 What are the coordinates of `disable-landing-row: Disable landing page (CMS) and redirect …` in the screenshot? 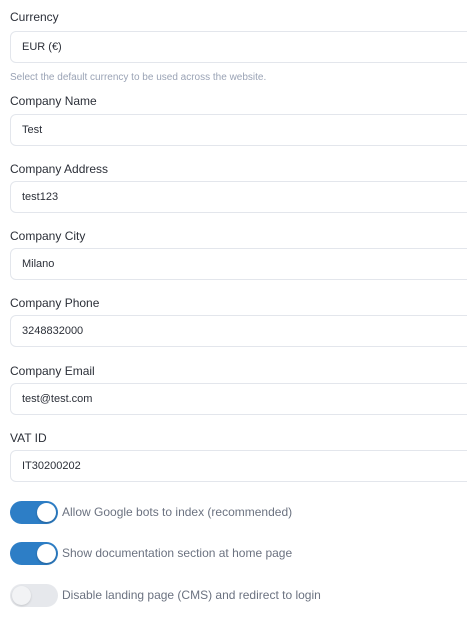 It's located at (230, 596).